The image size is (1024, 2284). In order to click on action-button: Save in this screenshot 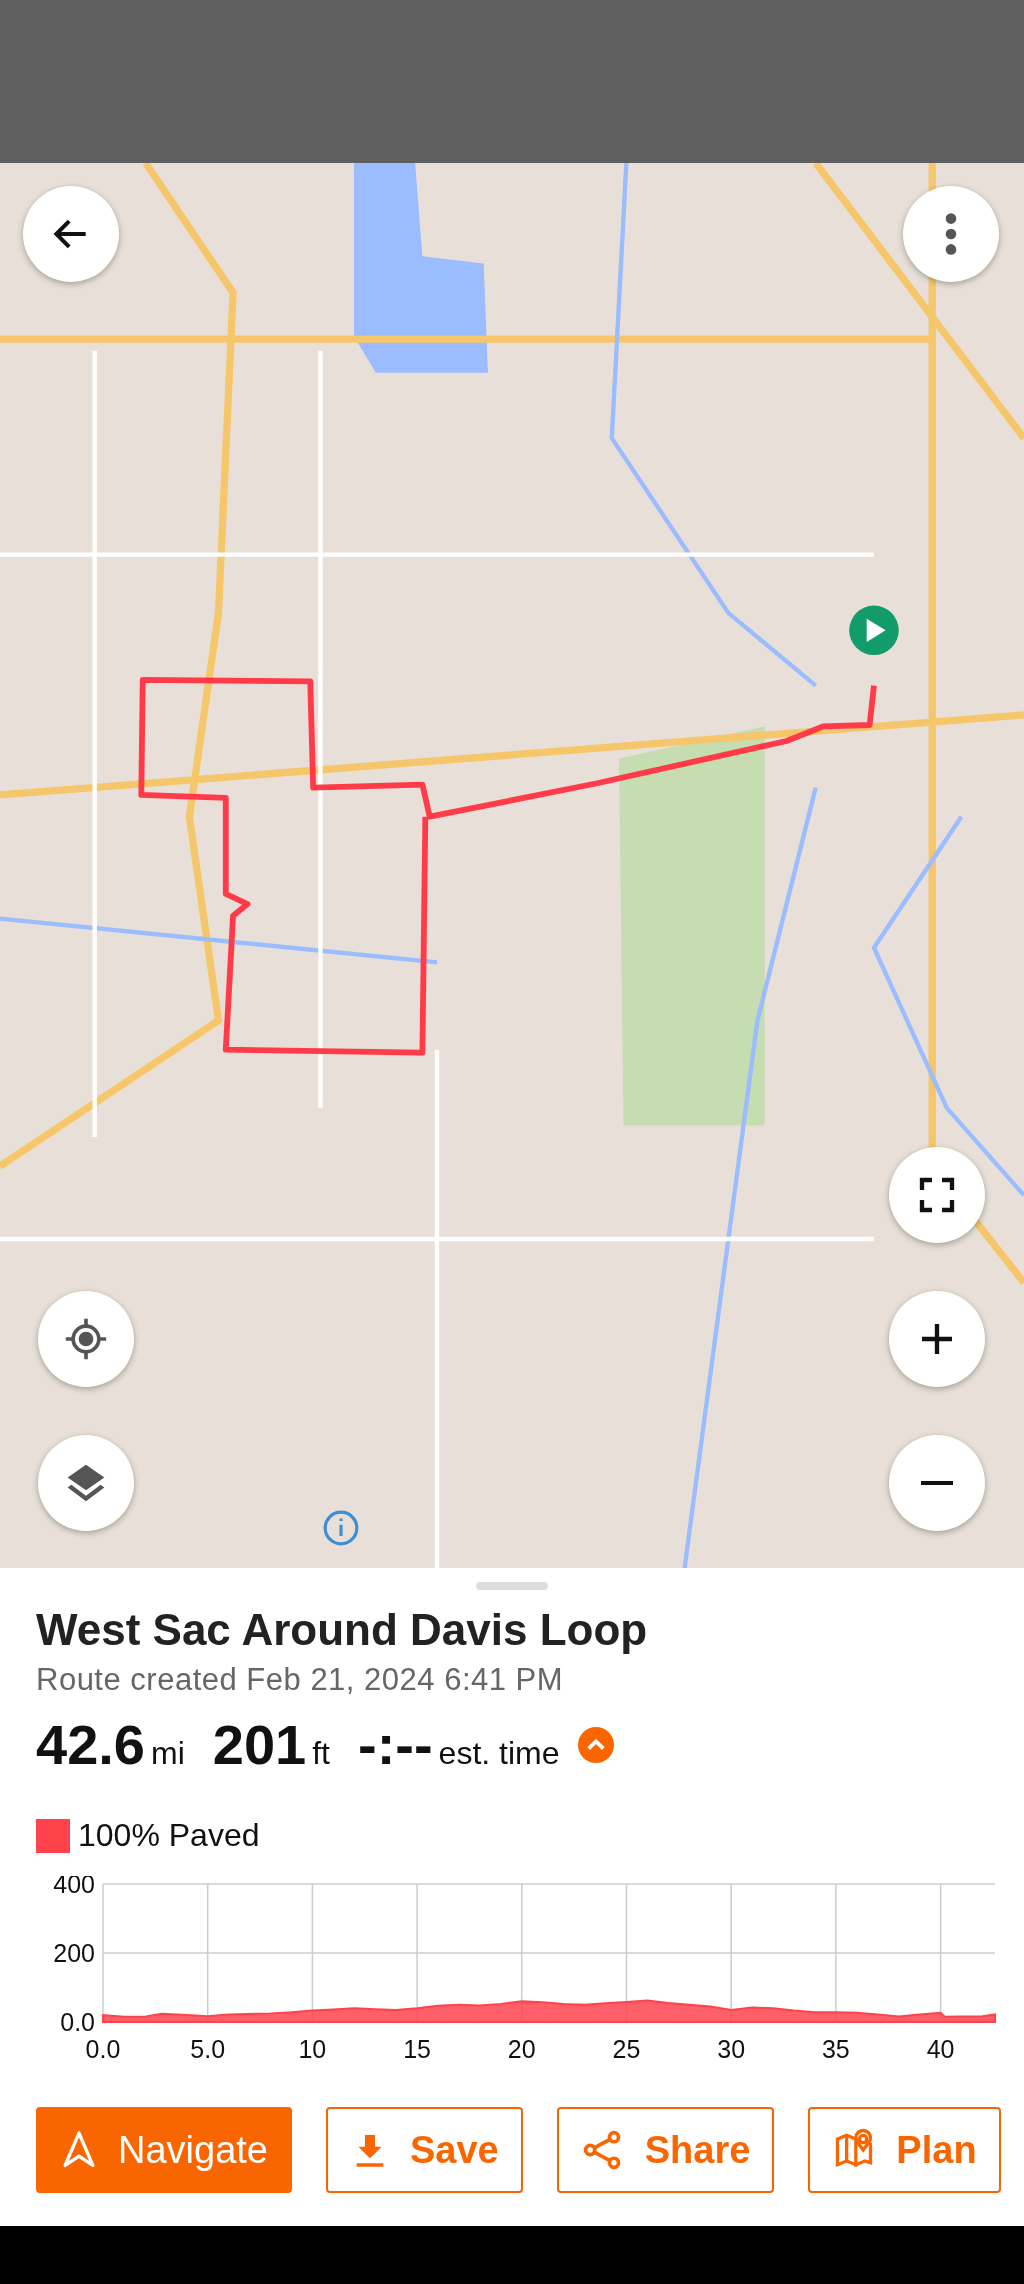, I will do `click(424, 2150)`.